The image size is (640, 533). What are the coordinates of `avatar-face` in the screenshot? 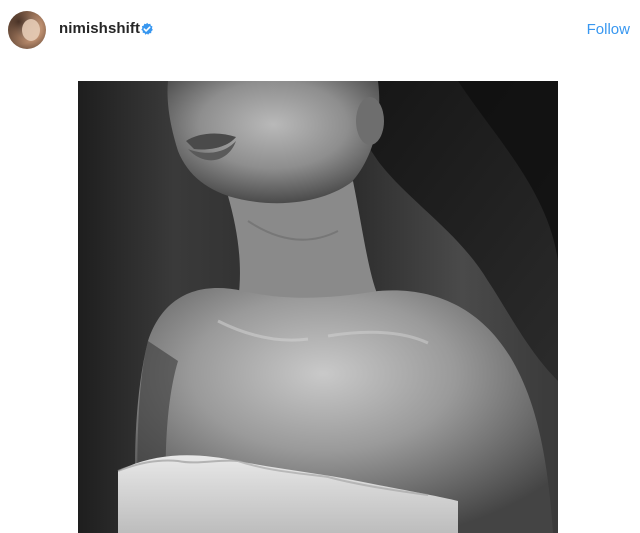 It's located at (31, 30).